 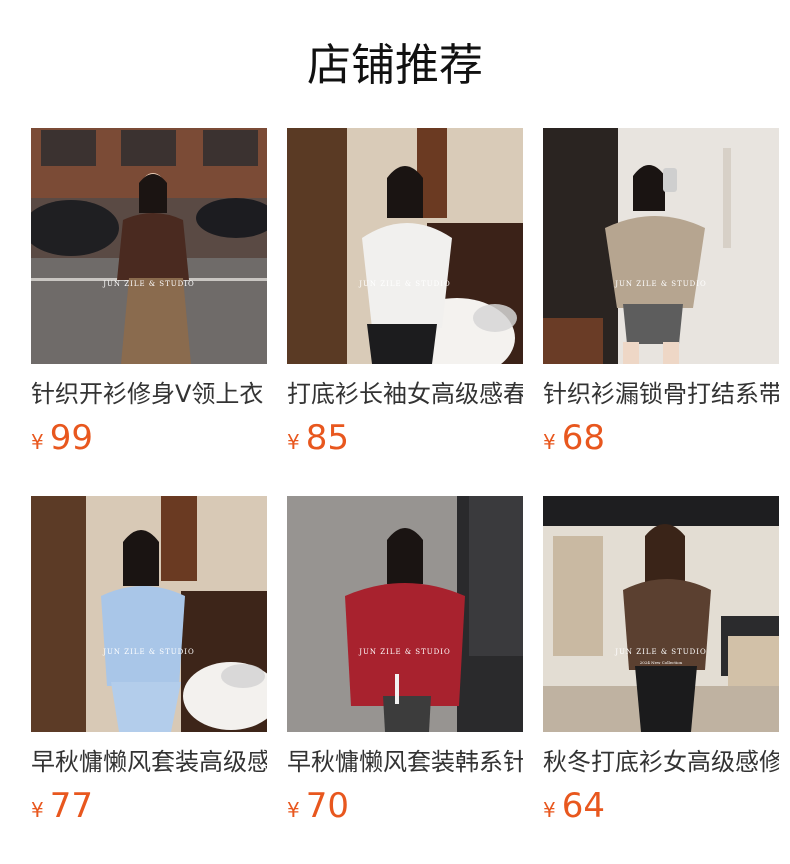 What do you see at coordinates (405, 762) in the screenshot?
I see `product-name: 早秋慵懒风套装韩系针` at bounding box center [405, 762].